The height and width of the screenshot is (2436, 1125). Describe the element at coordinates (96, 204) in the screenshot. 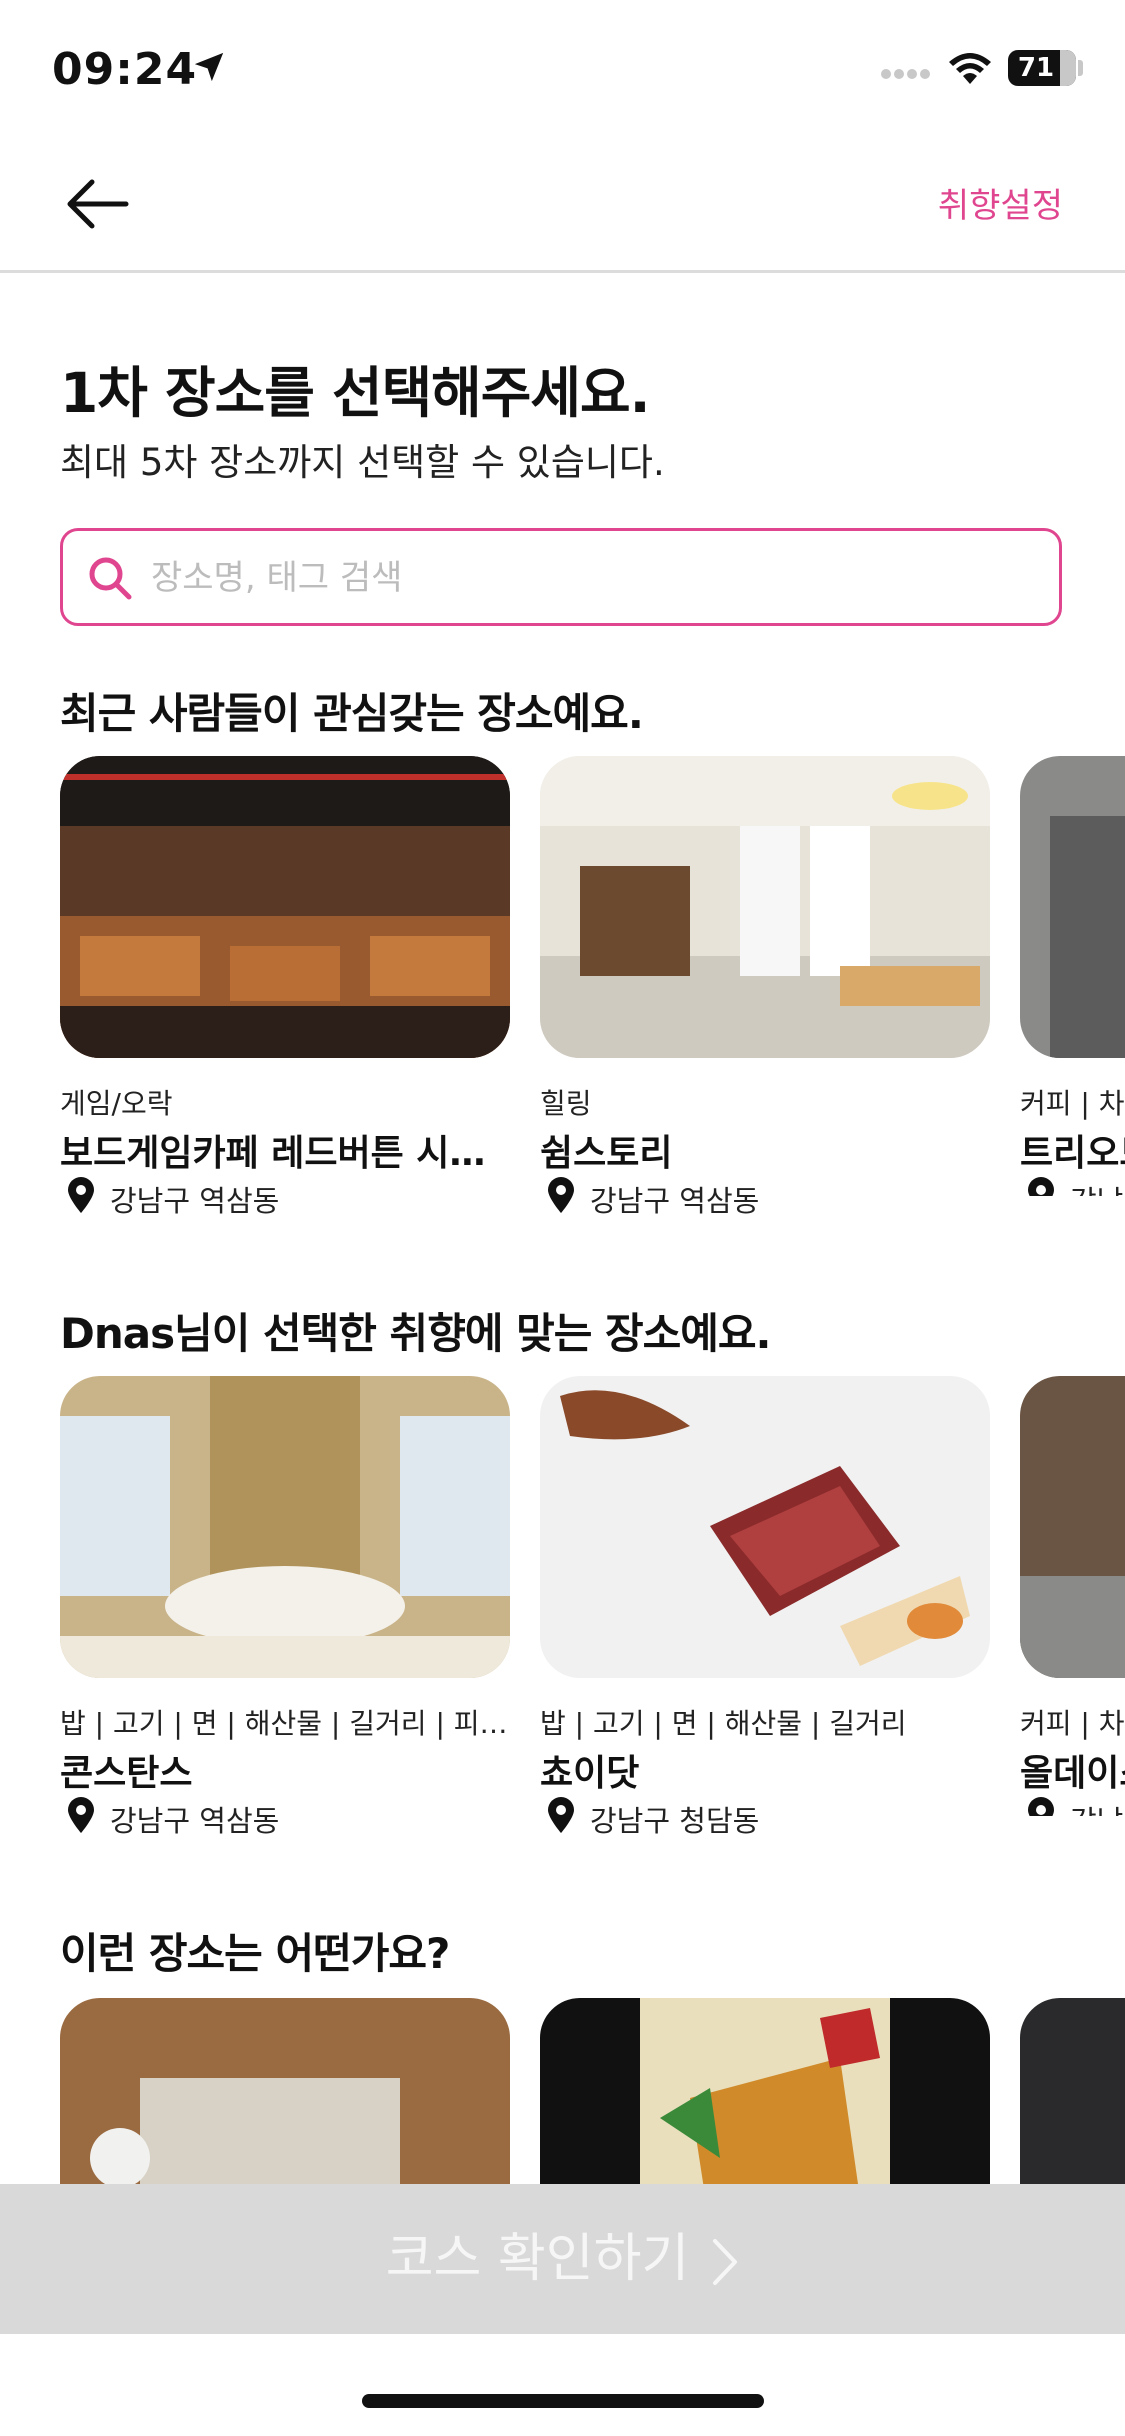

I see `back-arrow-icon` at that location.